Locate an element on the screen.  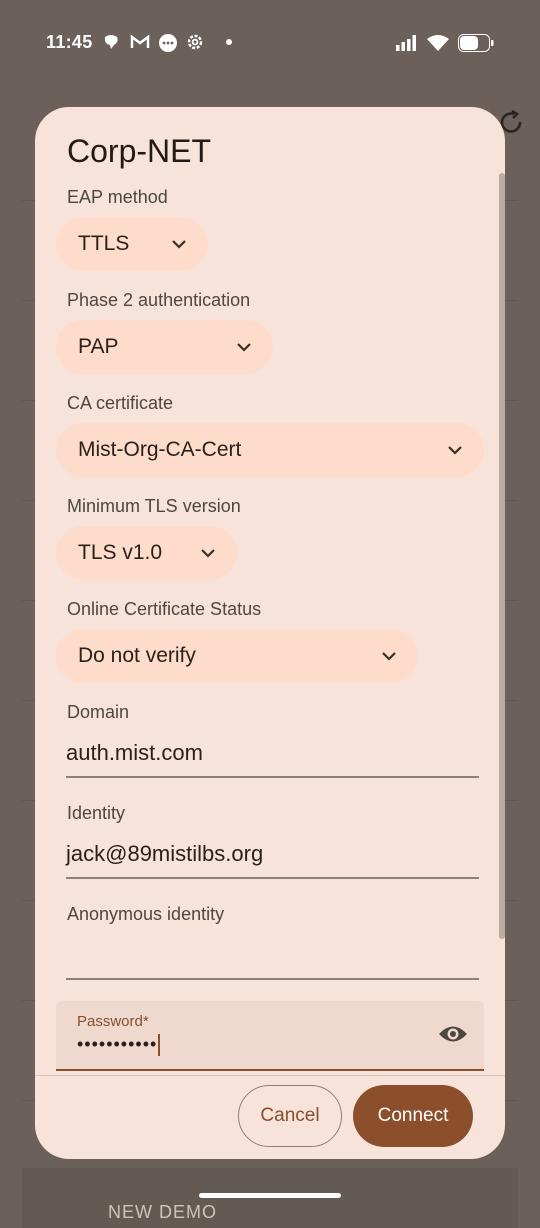
background-list-item is located at coordinates (270, 1198).